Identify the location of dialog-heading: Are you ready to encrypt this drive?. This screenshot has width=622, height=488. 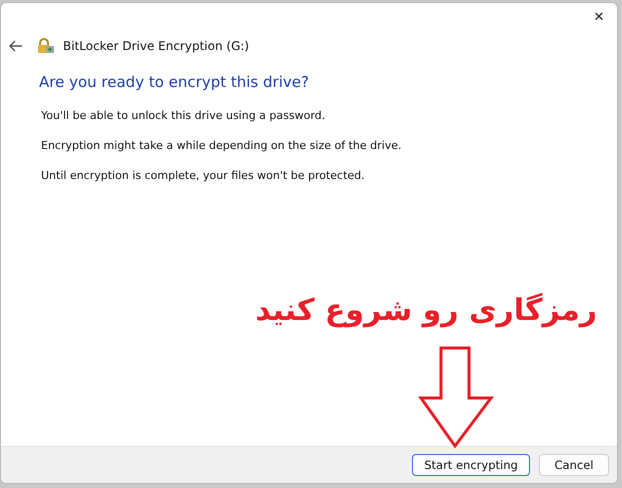
(174, 82).